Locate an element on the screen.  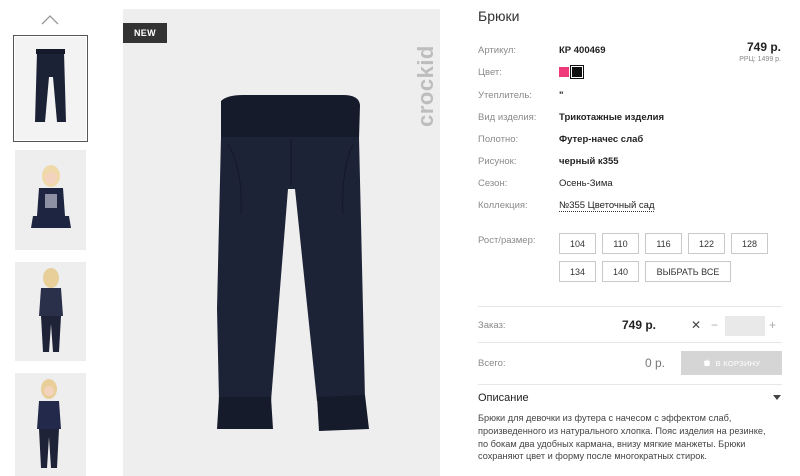
size-button-104: 104 is located at coordinates (577, 243).